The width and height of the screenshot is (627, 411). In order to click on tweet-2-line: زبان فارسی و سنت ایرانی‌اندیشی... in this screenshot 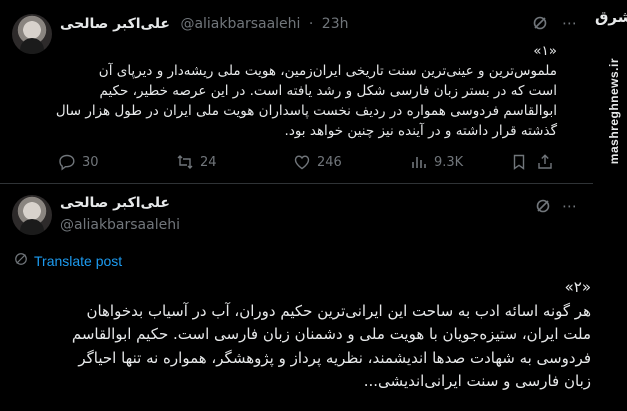, I will do `click(477, 381)`.